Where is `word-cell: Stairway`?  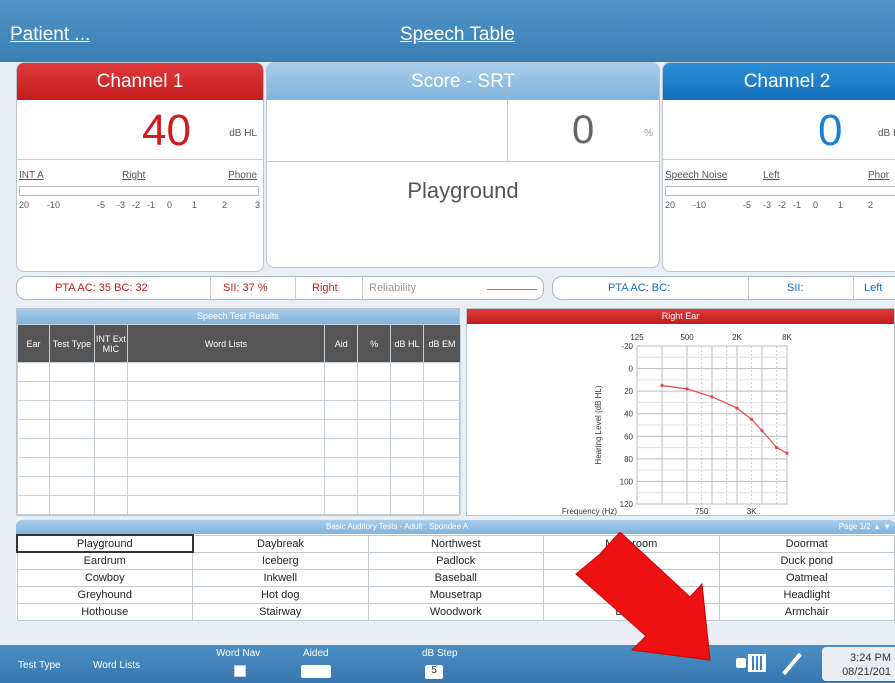 word-cell: Stairway is located at coordinates (280, 611).